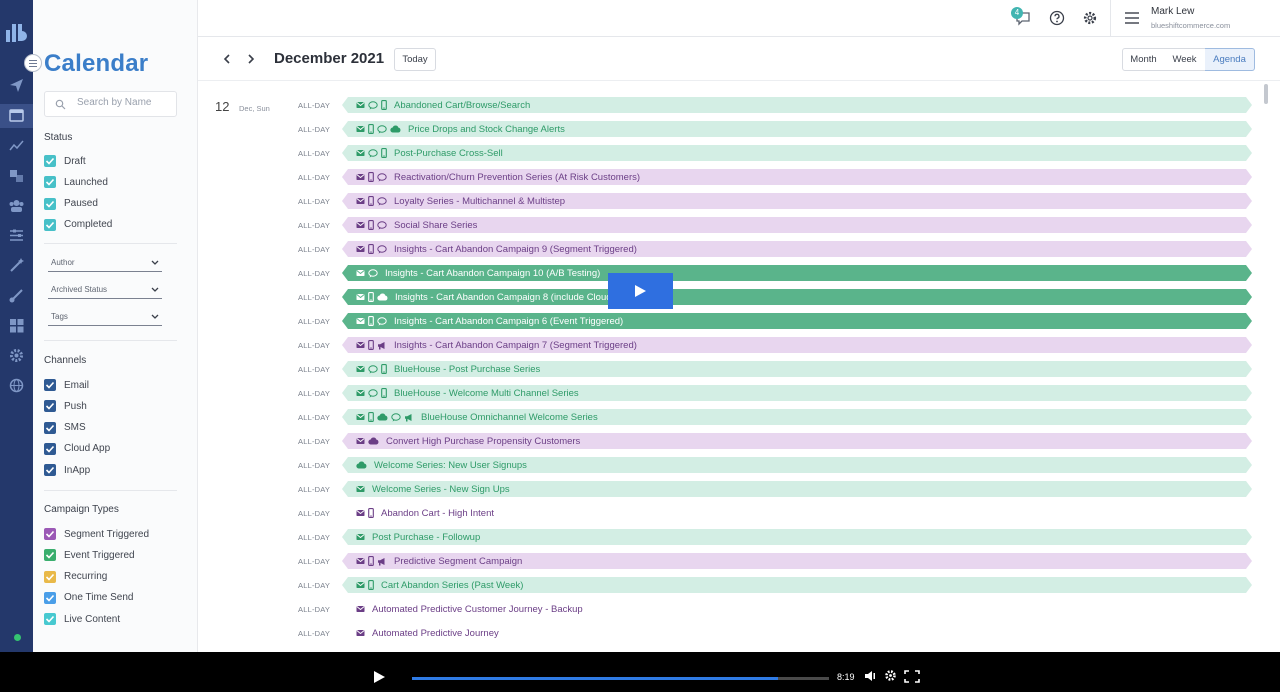 Image resolution: width=1280 pixels, height=692 pixels. Describe the element at coordinates (16, 115) in the screenshot. I see `calendar-nav-icon` at that location.